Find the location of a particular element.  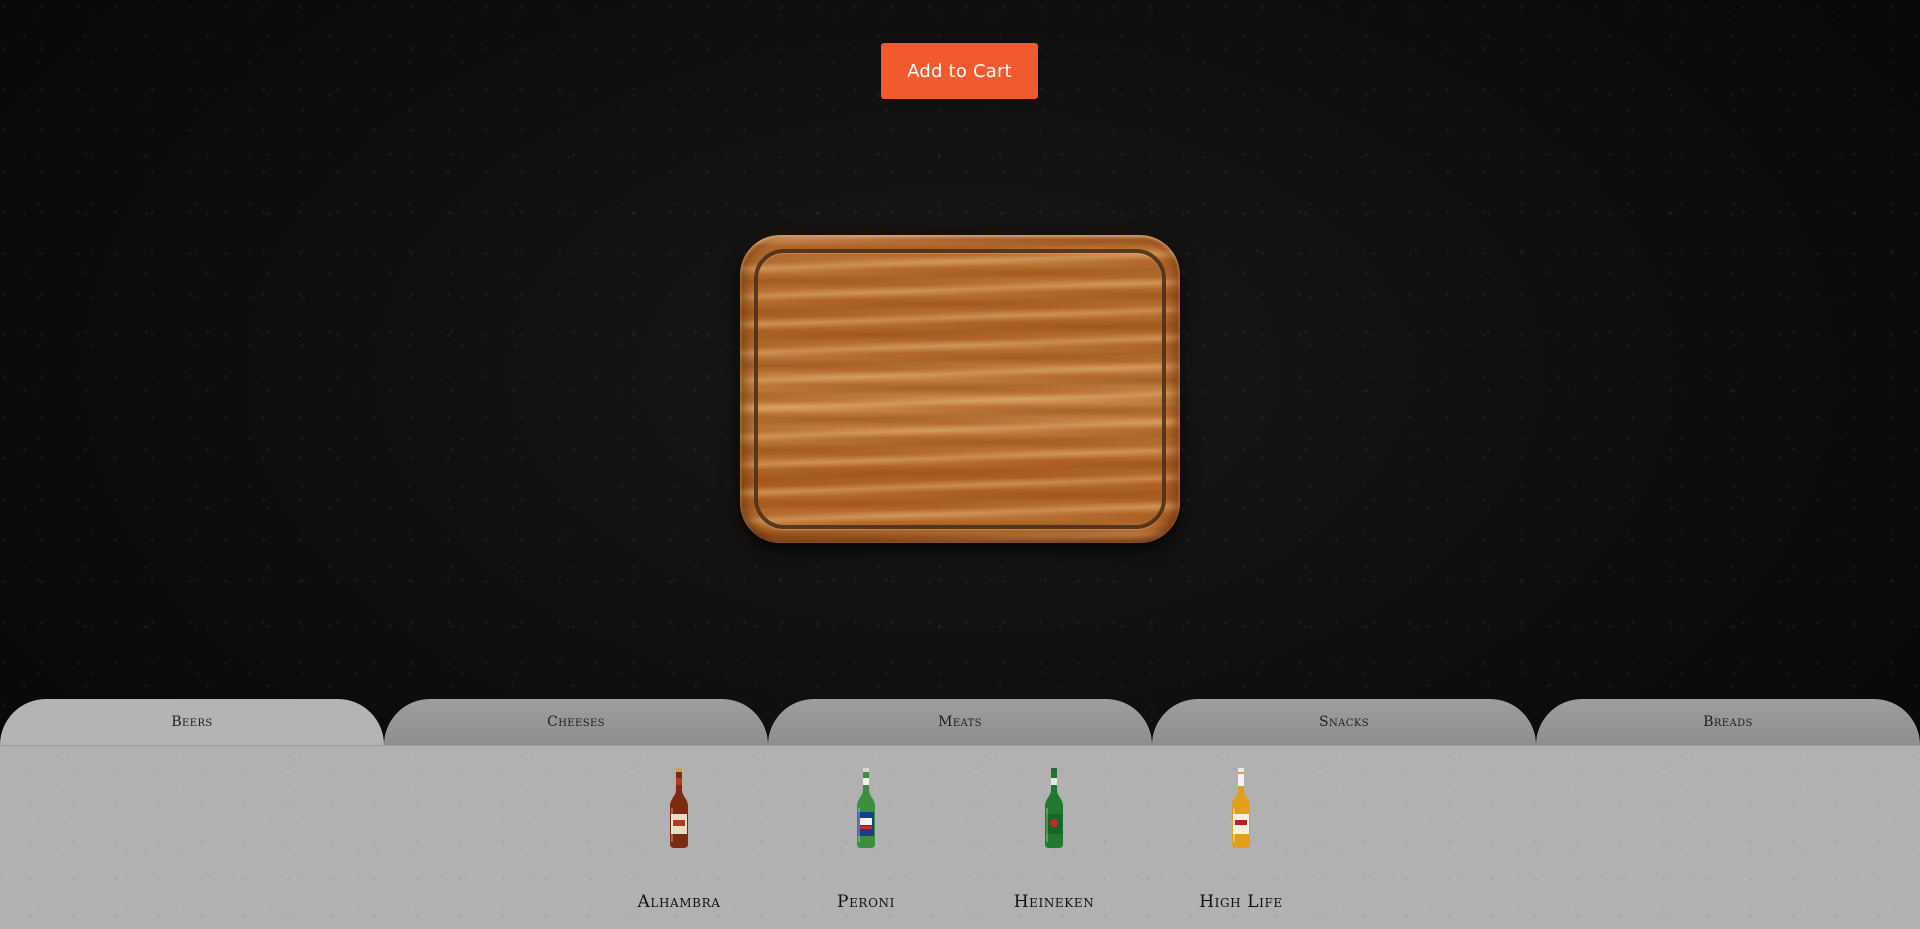

product-item-heineken: Heineken is located at coordinates (1054, 840).